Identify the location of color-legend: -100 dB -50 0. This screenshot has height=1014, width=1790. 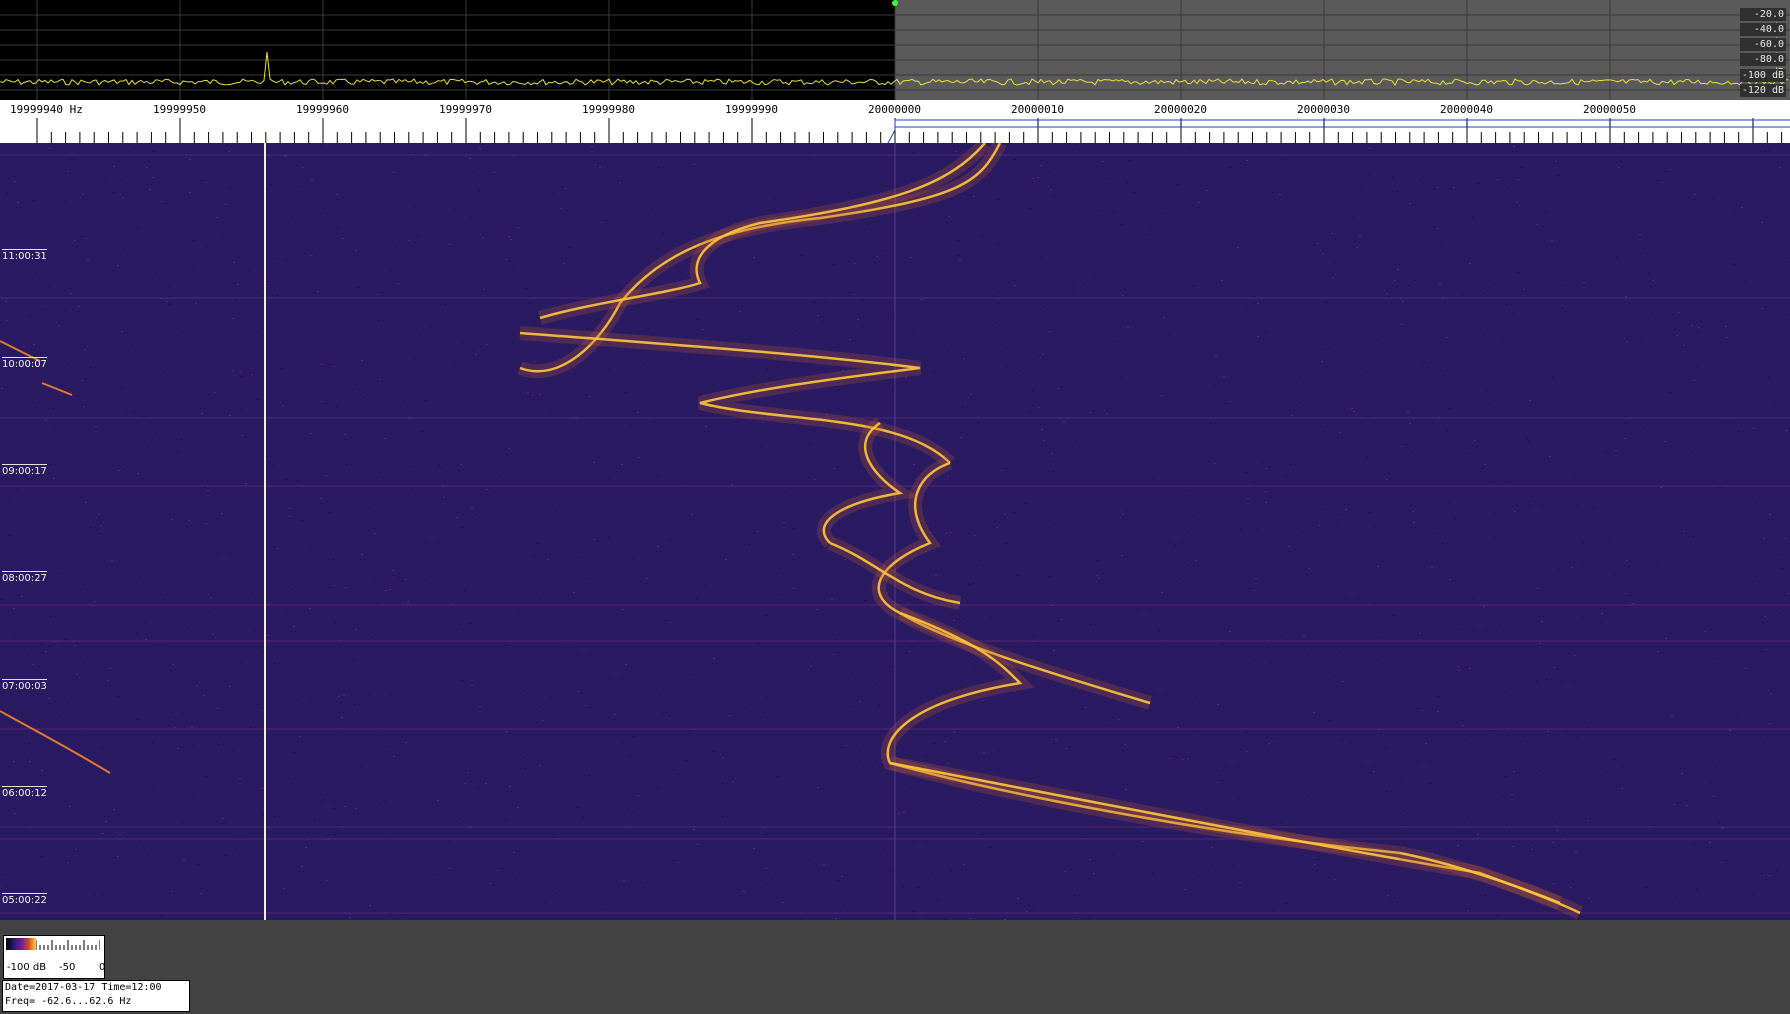
(54, 957).